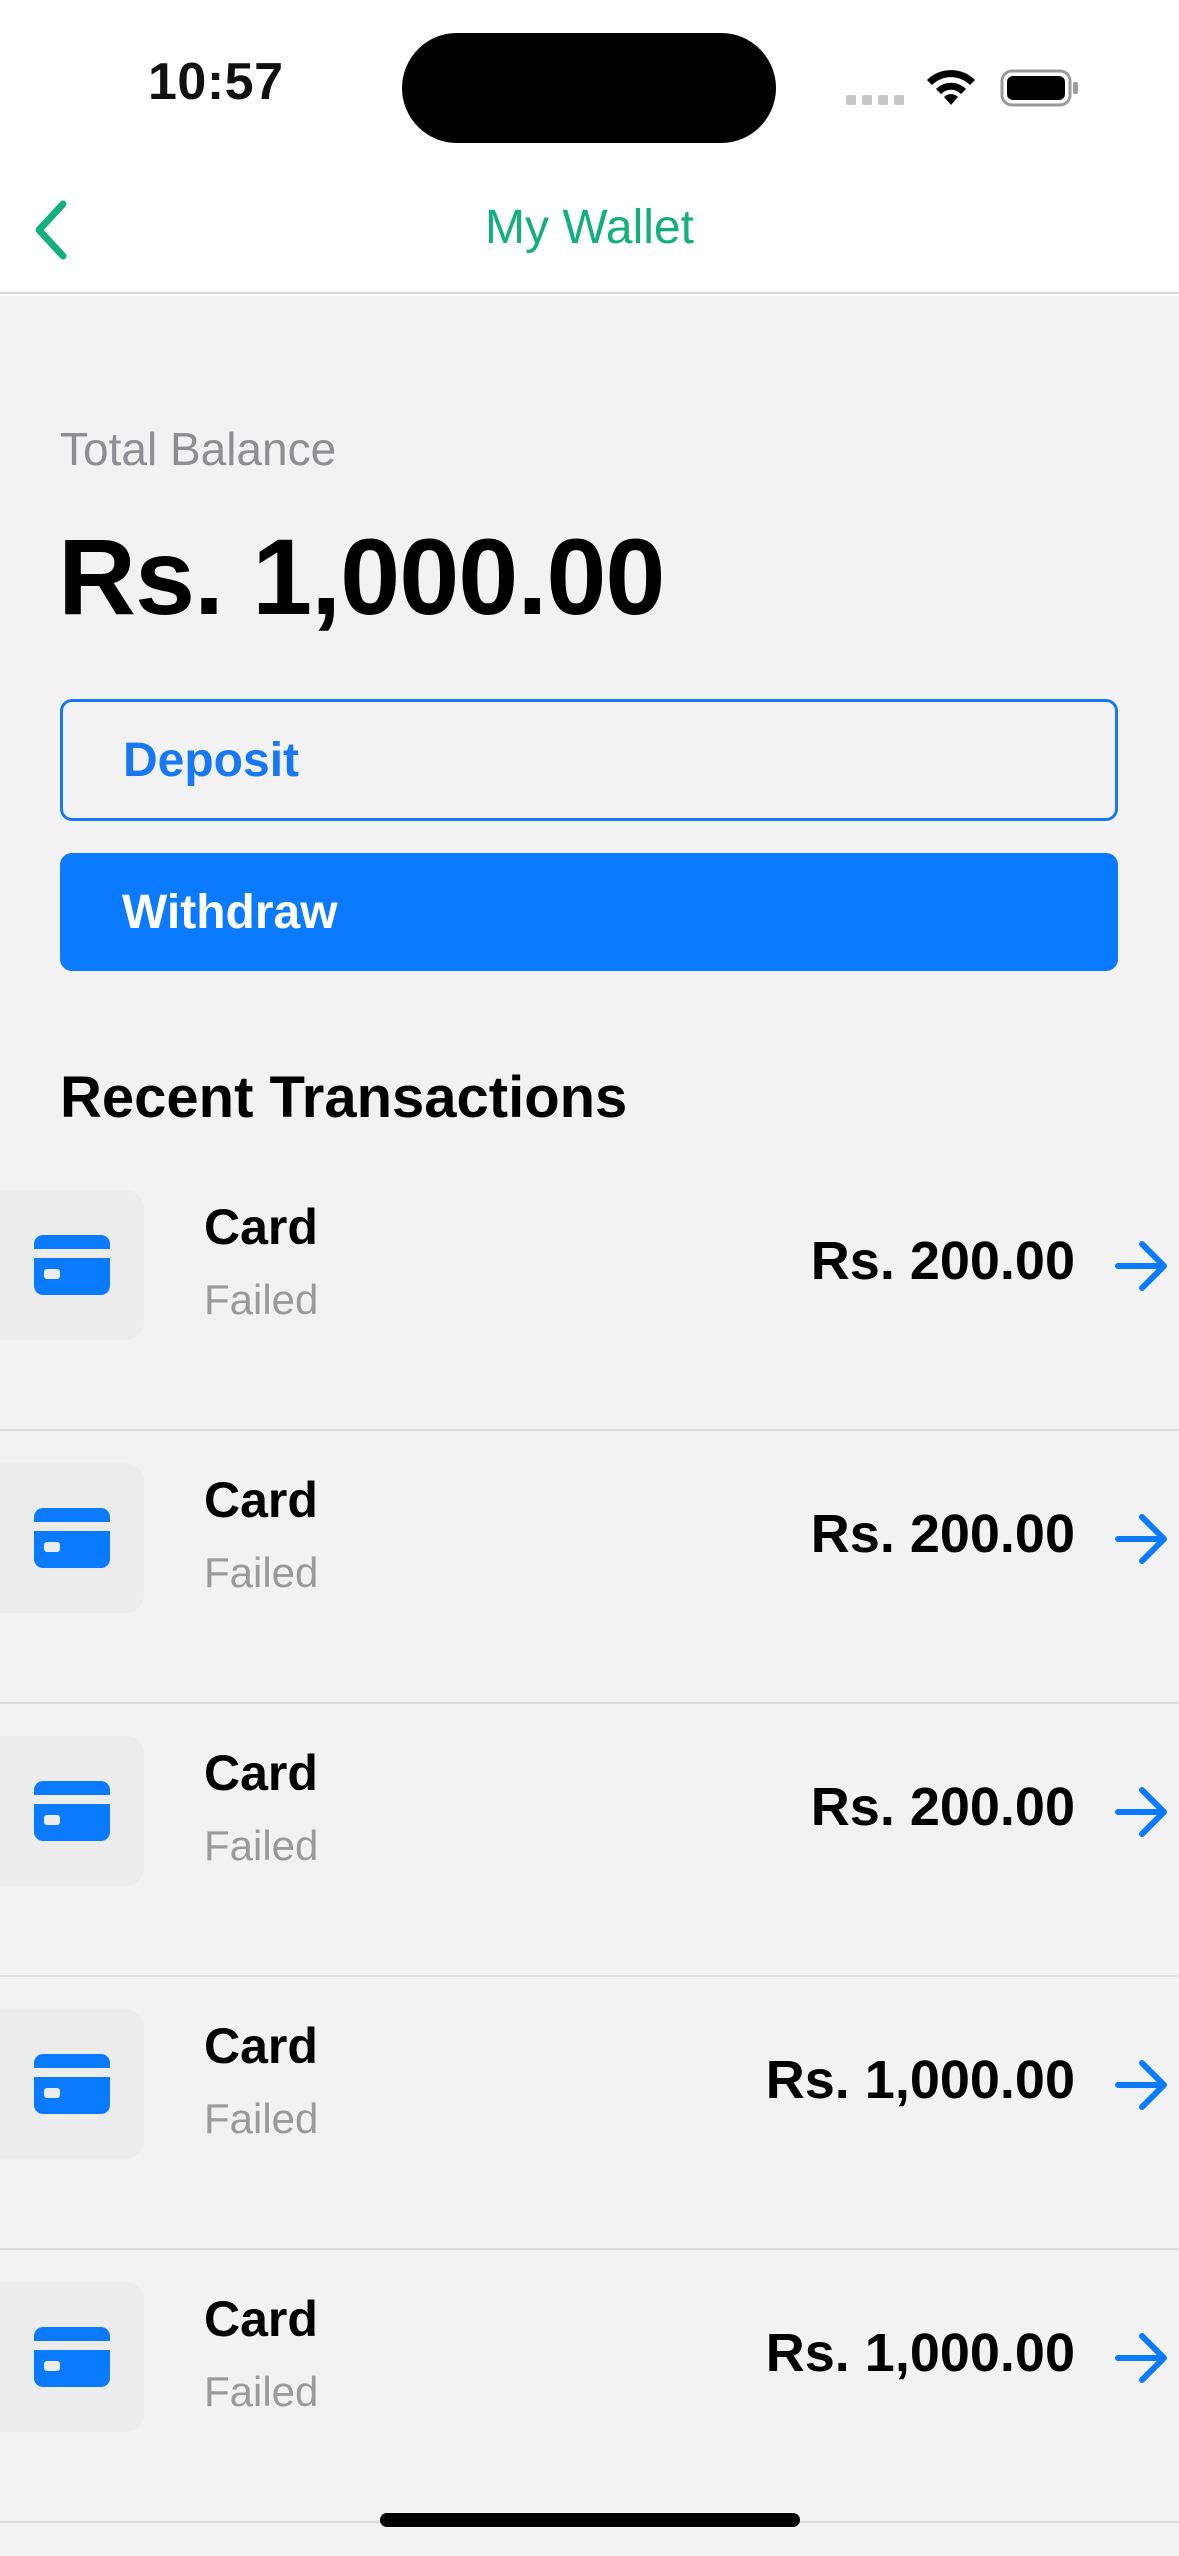  What do you see at coordinates (211, 760) in the screenshot?
I see `deposit-button-label: Deposit` at bounding box center [211, 760].